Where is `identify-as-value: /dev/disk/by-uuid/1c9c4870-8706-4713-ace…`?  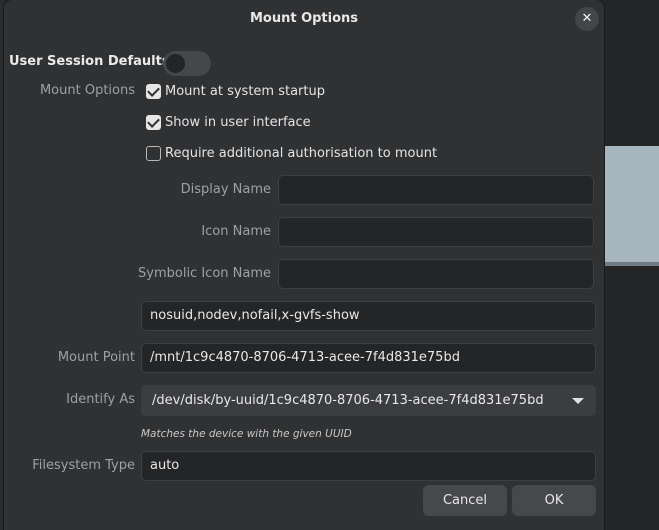
identify-as-value: /dev/disk/by-uuid/1c9c4870-8706-4713-ace… is located at coordinates (348, 400).